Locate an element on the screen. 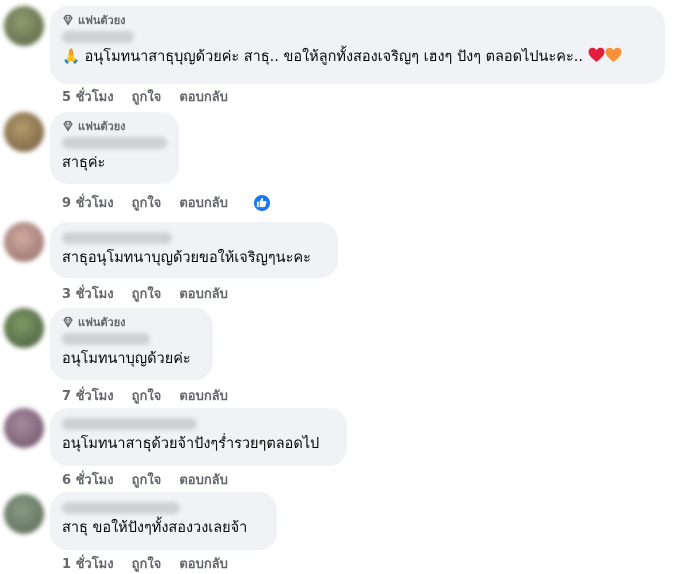 The image size is (681, 574). comment-actions: 5 ชั่วโมง ถูกใจ ตอบกลับ is located at coordinates (145, 96).